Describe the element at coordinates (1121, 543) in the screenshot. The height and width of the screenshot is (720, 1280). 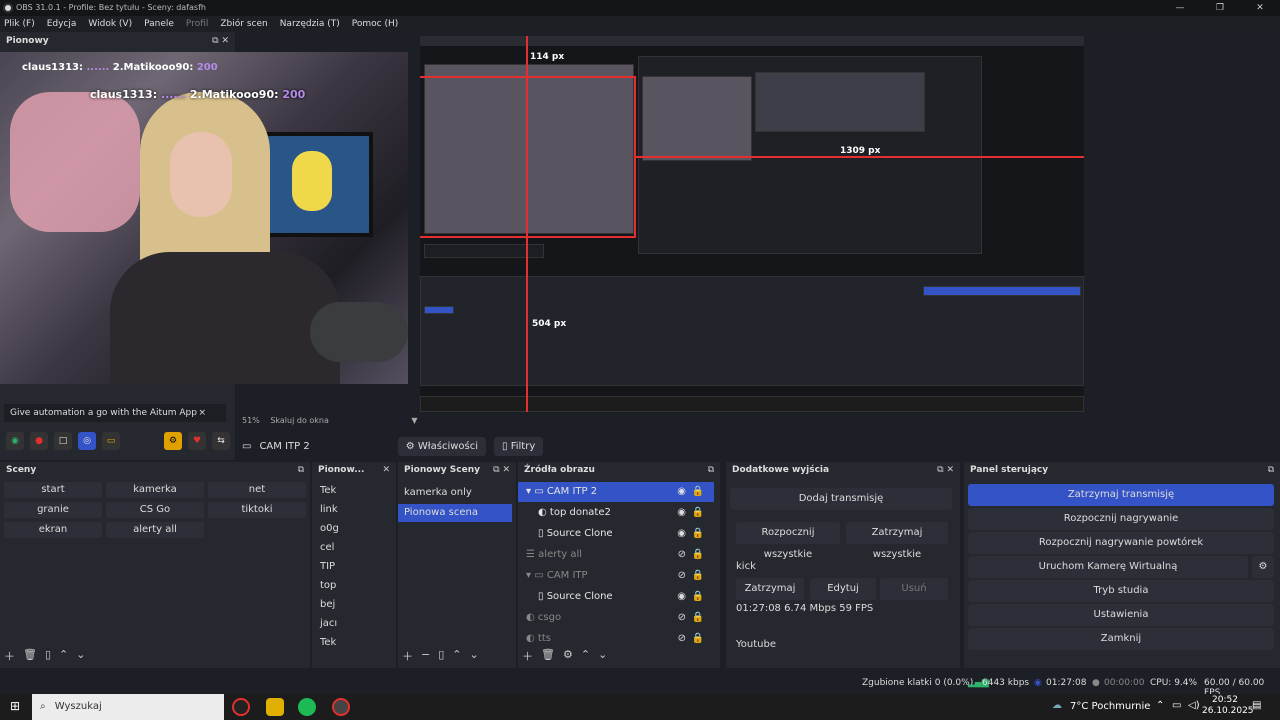
I see `start-replay-button: Rozpocznij nagrywanie powtórek` at that location.